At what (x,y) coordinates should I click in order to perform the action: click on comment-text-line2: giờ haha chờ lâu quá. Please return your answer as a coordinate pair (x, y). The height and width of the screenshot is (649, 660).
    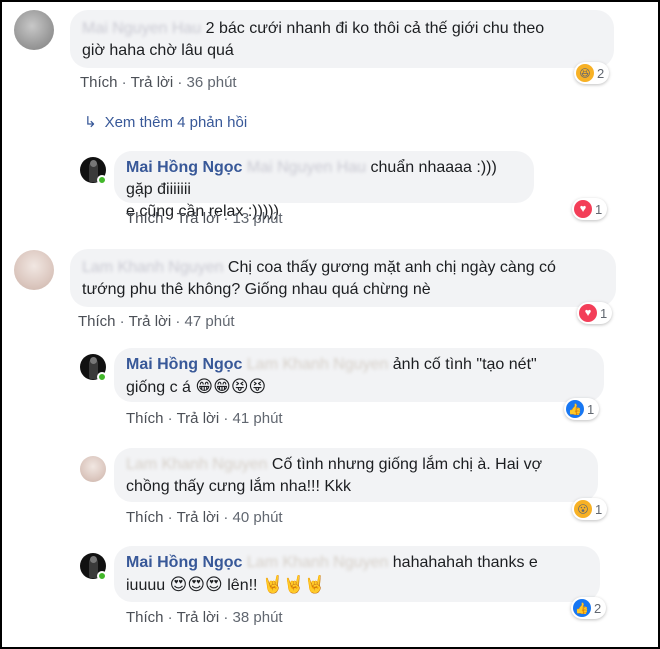
    Looking at the image, I should click on (158, 50).